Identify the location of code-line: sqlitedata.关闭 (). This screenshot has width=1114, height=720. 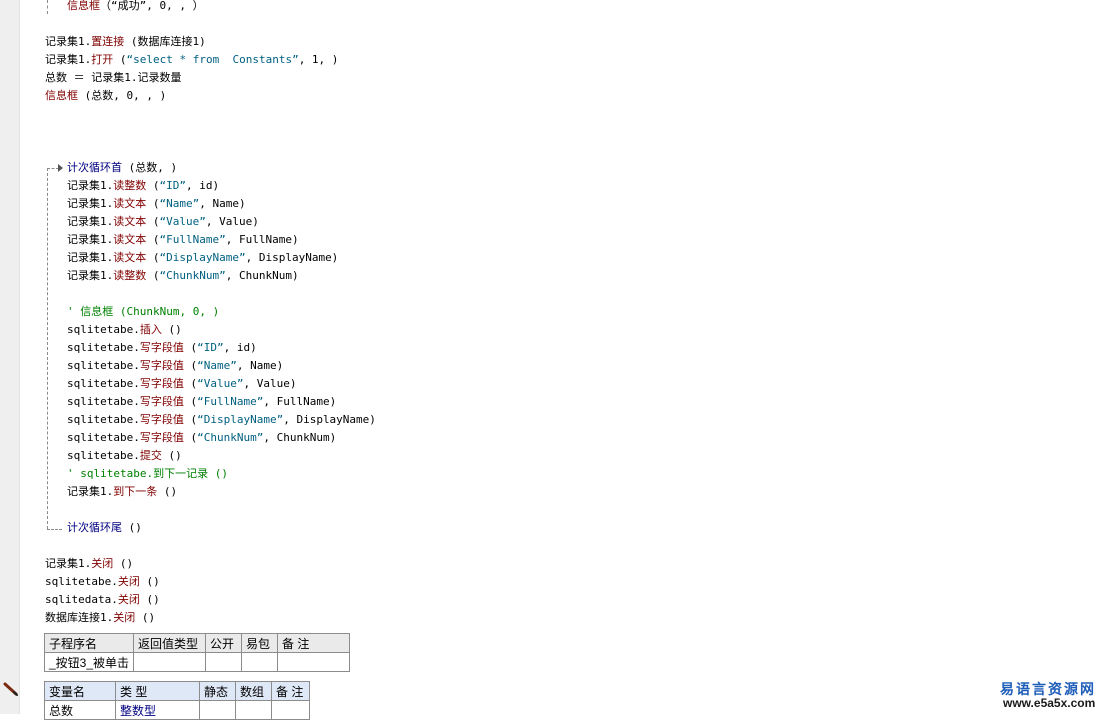
(102, 600).